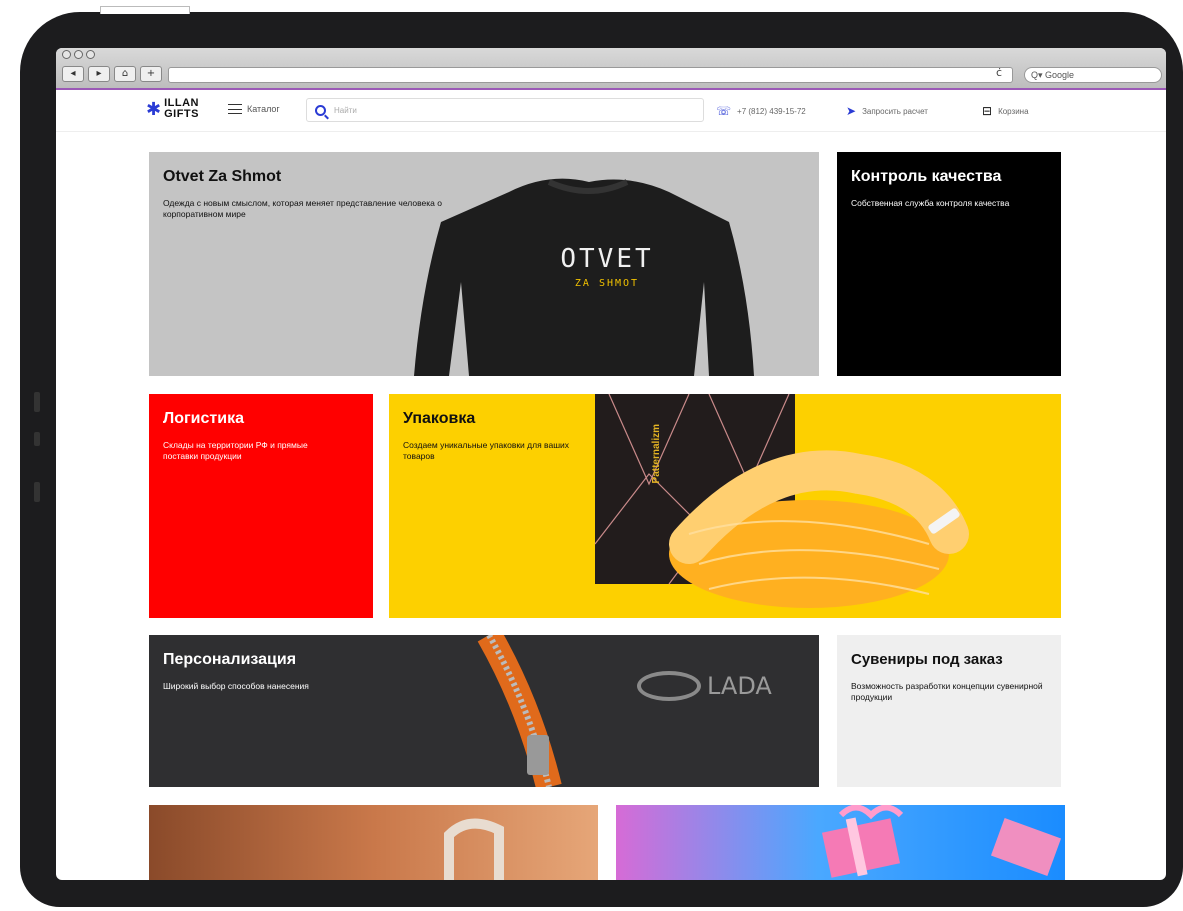 This screenshot has width=1183, height=911. I want to click on browser-toolbar: ◂ ▸ ⌂ + ● ċ Q▾ Google, so click(611, 69).